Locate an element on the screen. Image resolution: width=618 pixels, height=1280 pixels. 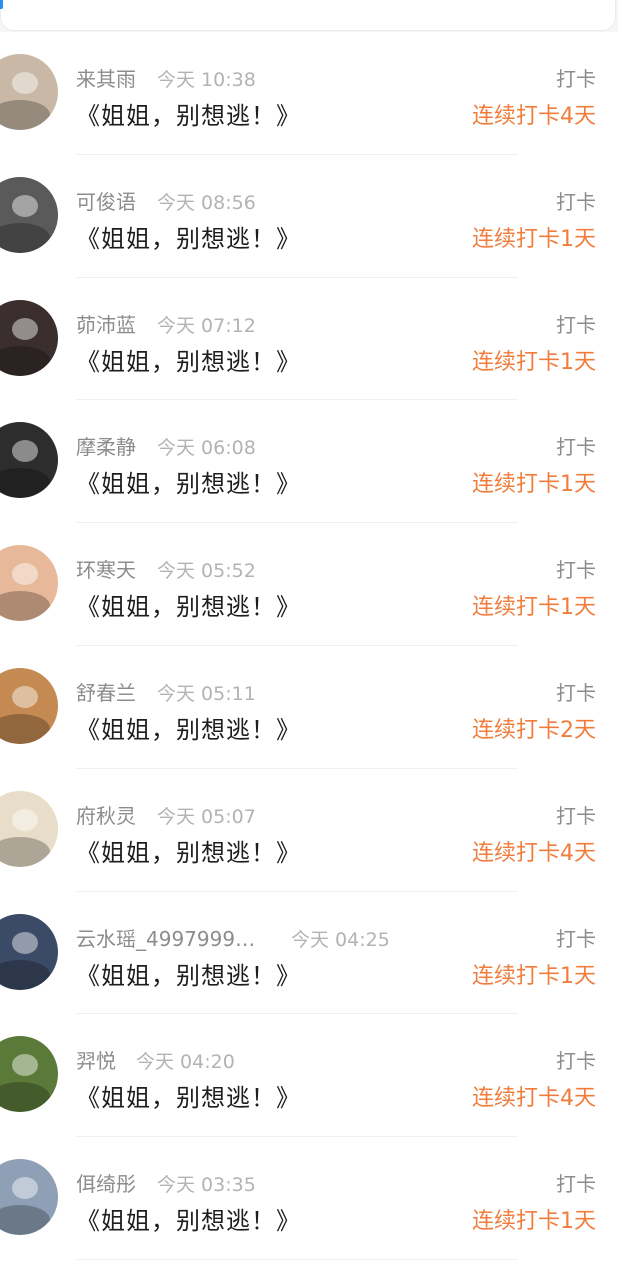
list-item: 云水瑶_4997999… 今天 04:25 《姐姐，别想逃！》 打卡连续打卡1天 is located at coordinates (309, 953).